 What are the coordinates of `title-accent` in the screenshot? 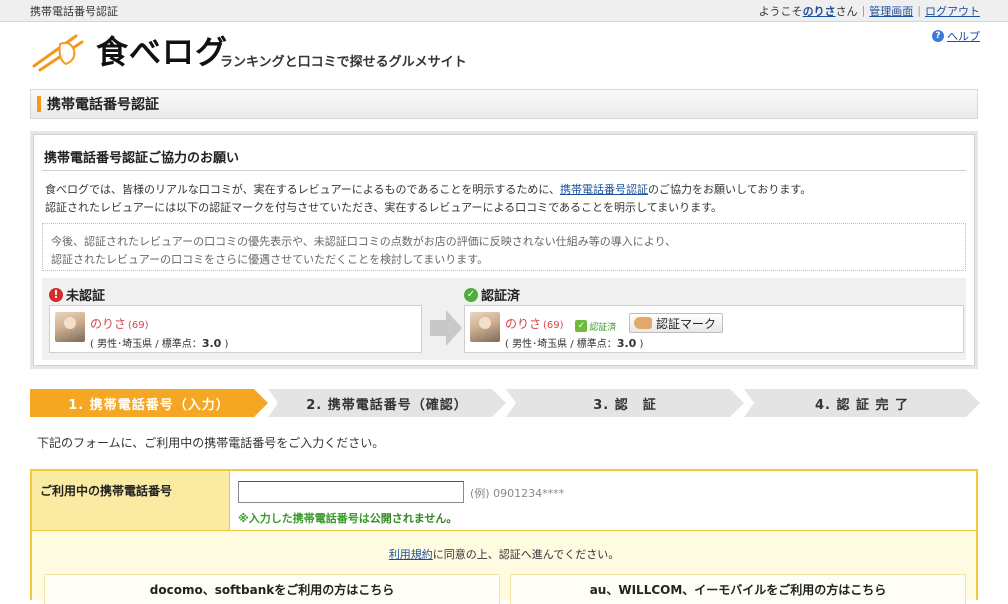 It's located at (39, 104).